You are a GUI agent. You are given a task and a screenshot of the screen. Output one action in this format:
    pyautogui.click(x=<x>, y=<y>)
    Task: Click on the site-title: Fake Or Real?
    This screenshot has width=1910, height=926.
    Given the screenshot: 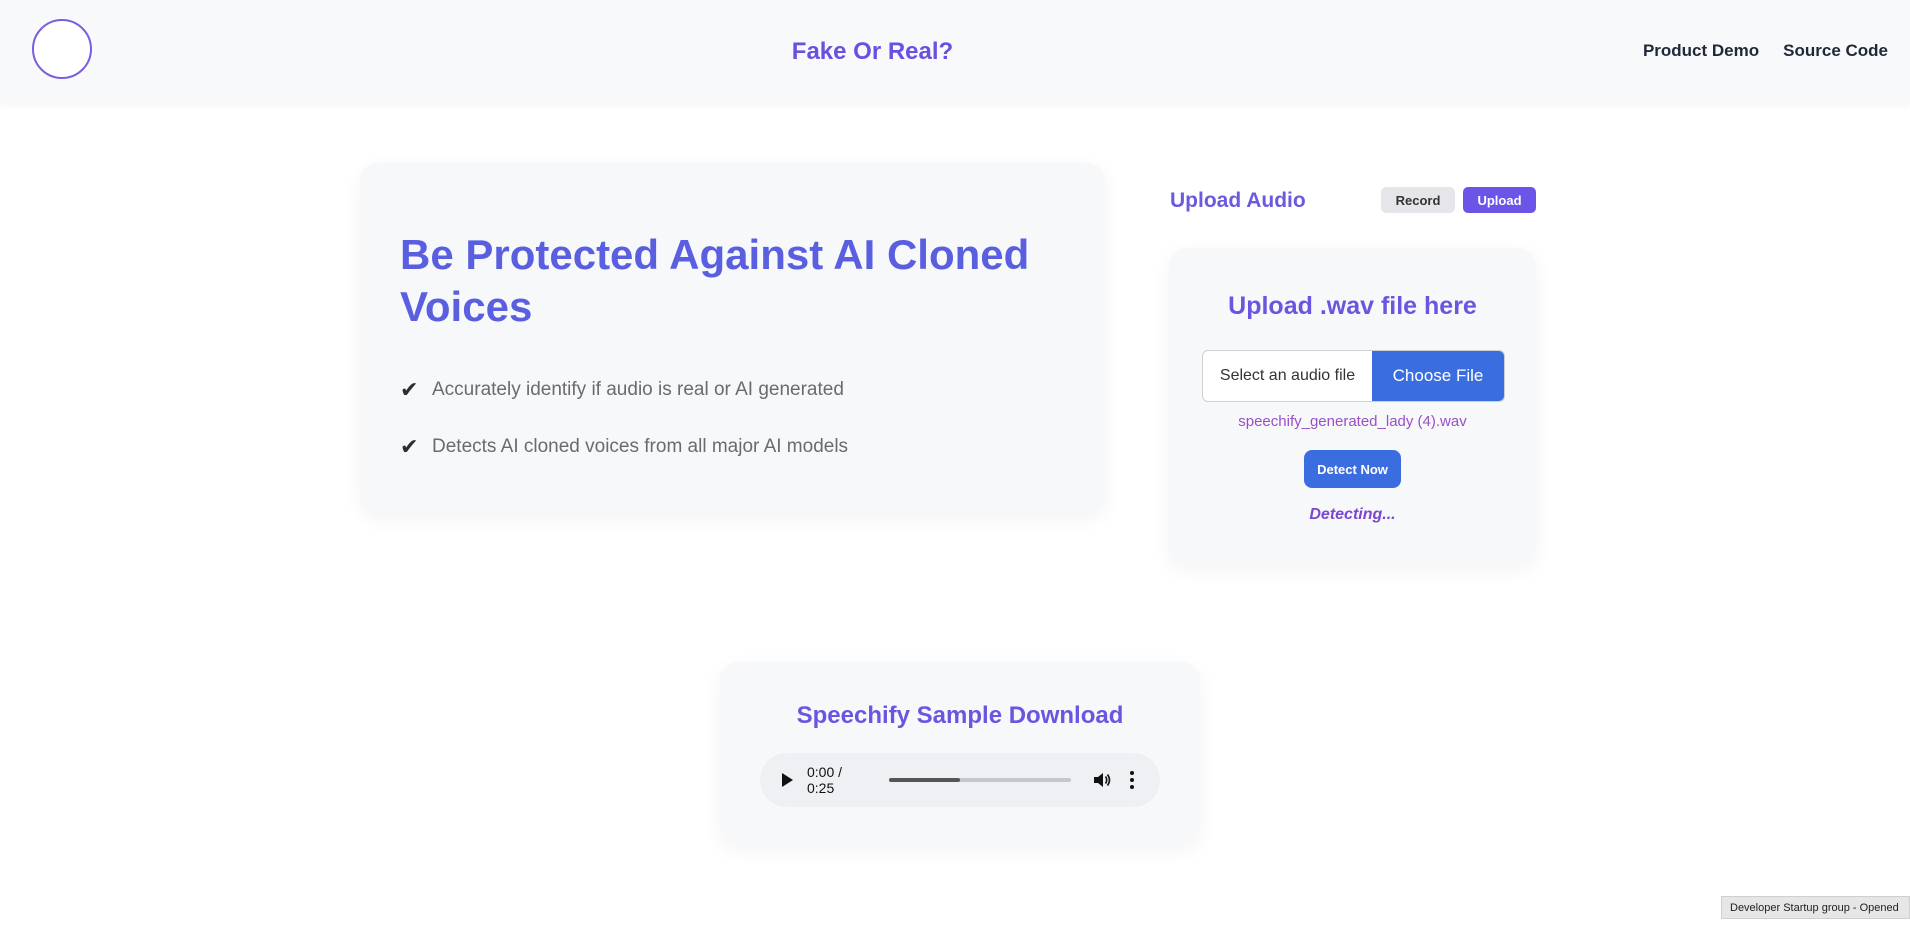 What is the action you would take?
    pyautogui.click(x=872, y=51)
    